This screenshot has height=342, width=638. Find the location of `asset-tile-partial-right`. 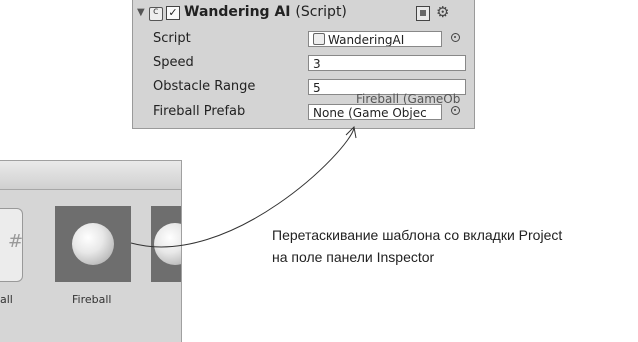

asset-tile-partial-right is located at coordinates (166, 244).